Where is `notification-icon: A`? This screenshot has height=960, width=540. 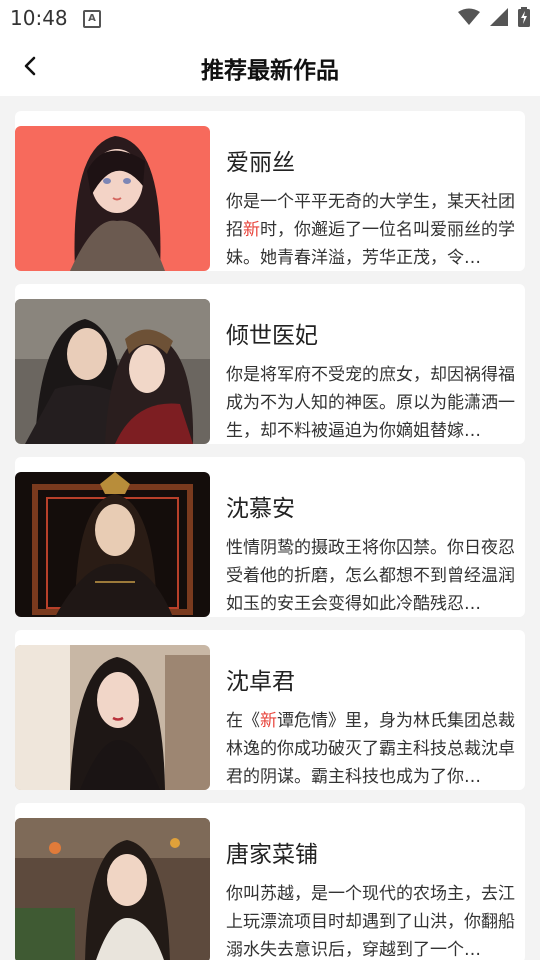
notification-icon: A is located at coordinates (92, 19).